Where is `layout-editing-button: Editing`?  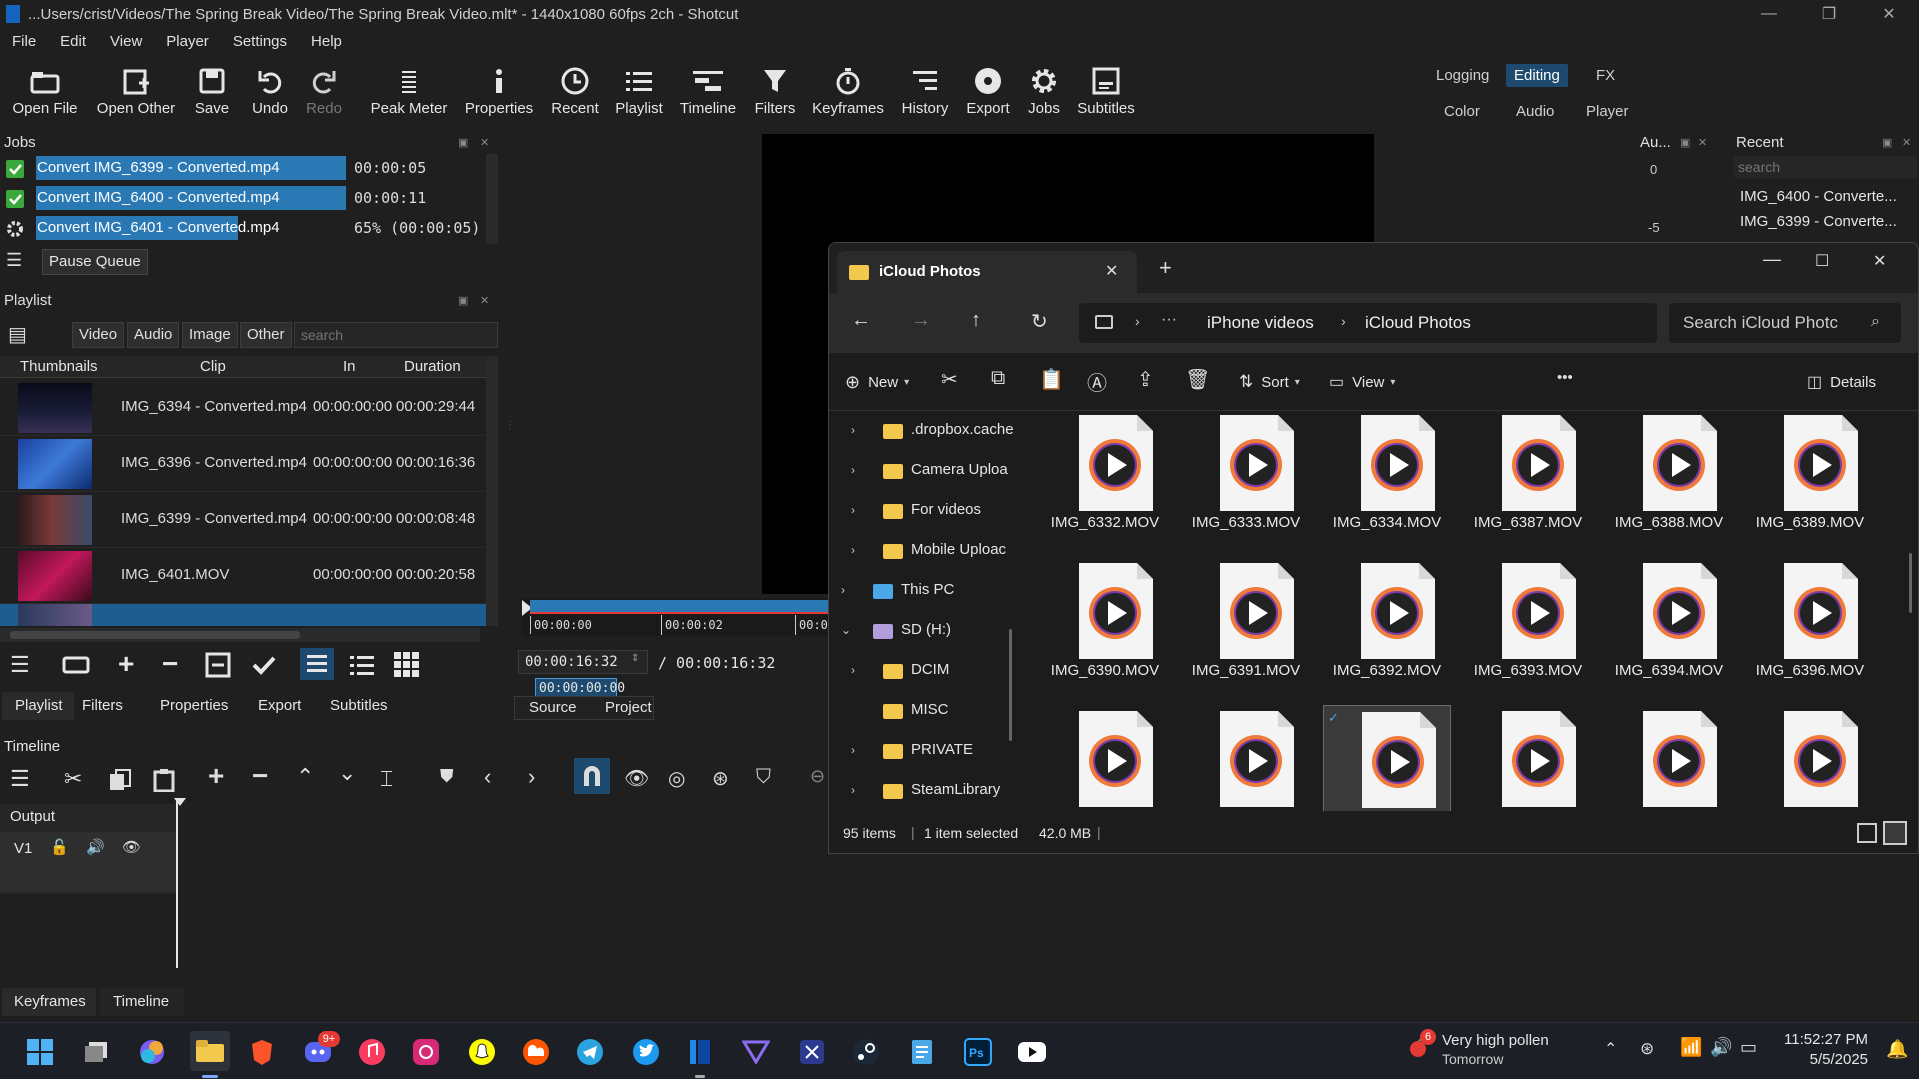 layout-editing-button: Editing is located at coordinates (1537, 75).